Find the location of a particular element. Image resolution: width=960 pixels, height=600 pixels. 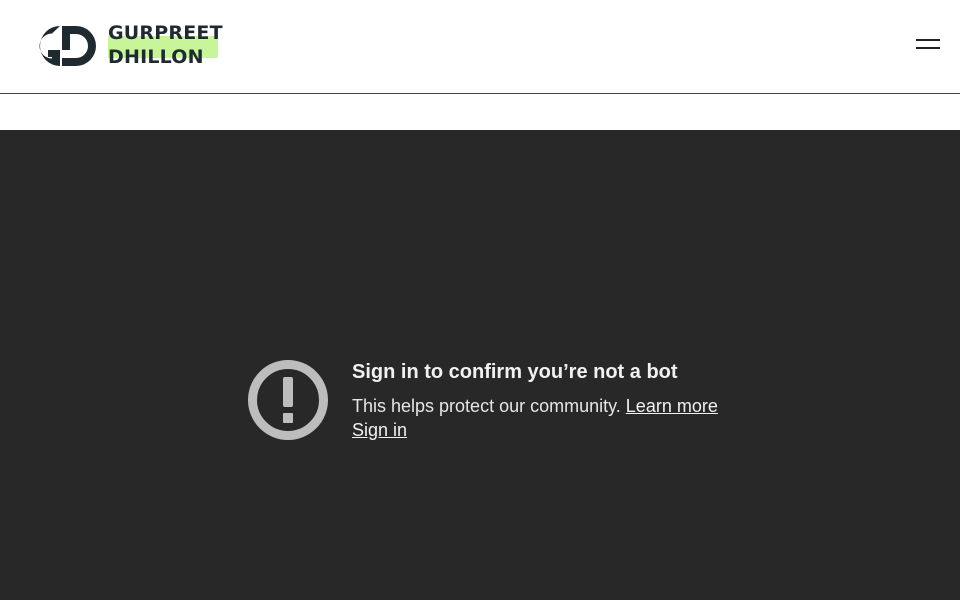

logo-line-1: GURPREET is located at coordinates (165, 33).